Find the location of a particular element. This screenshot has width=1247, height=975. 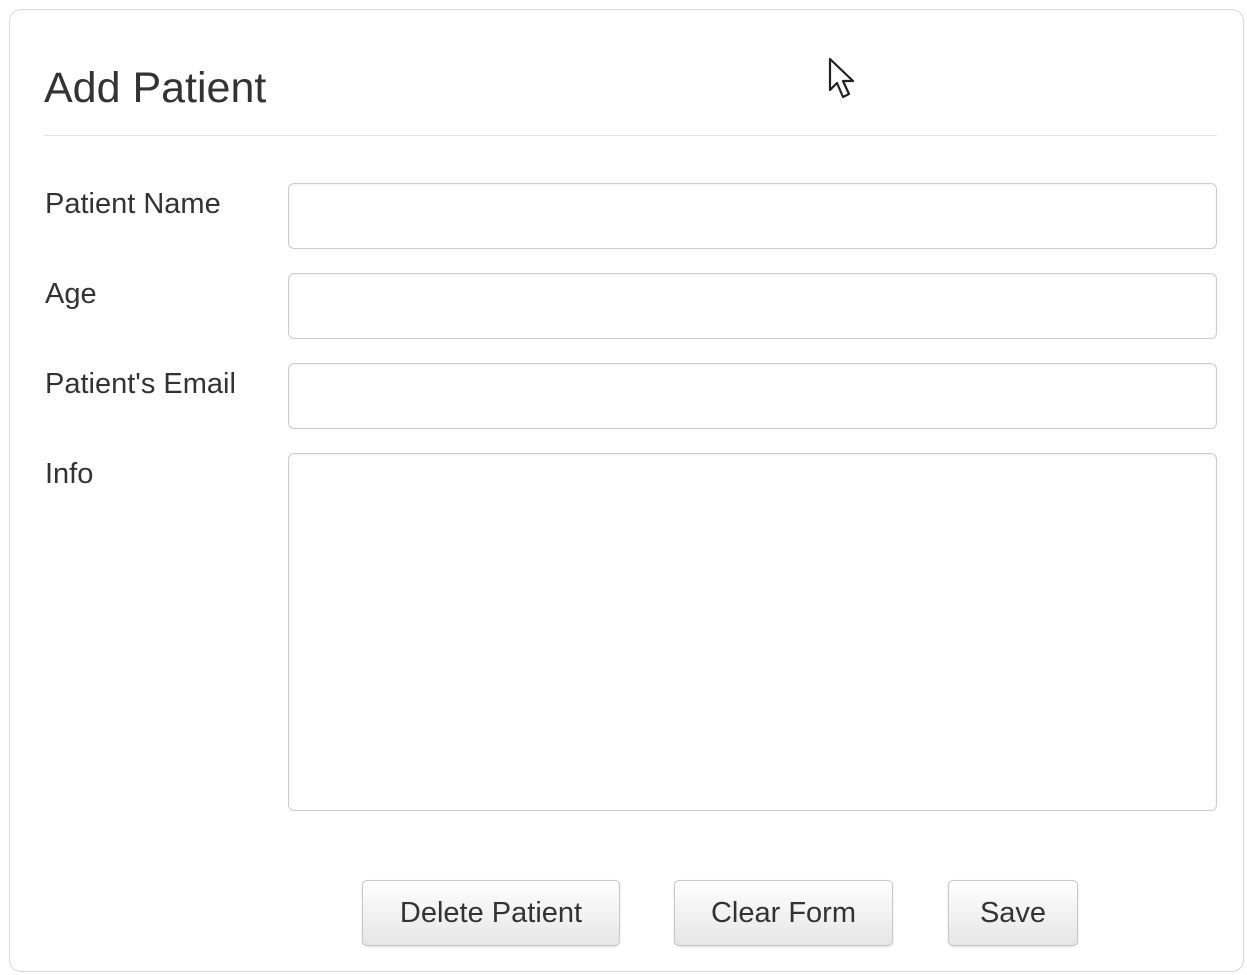

age-label: Age is located at coordinates (71, 294).